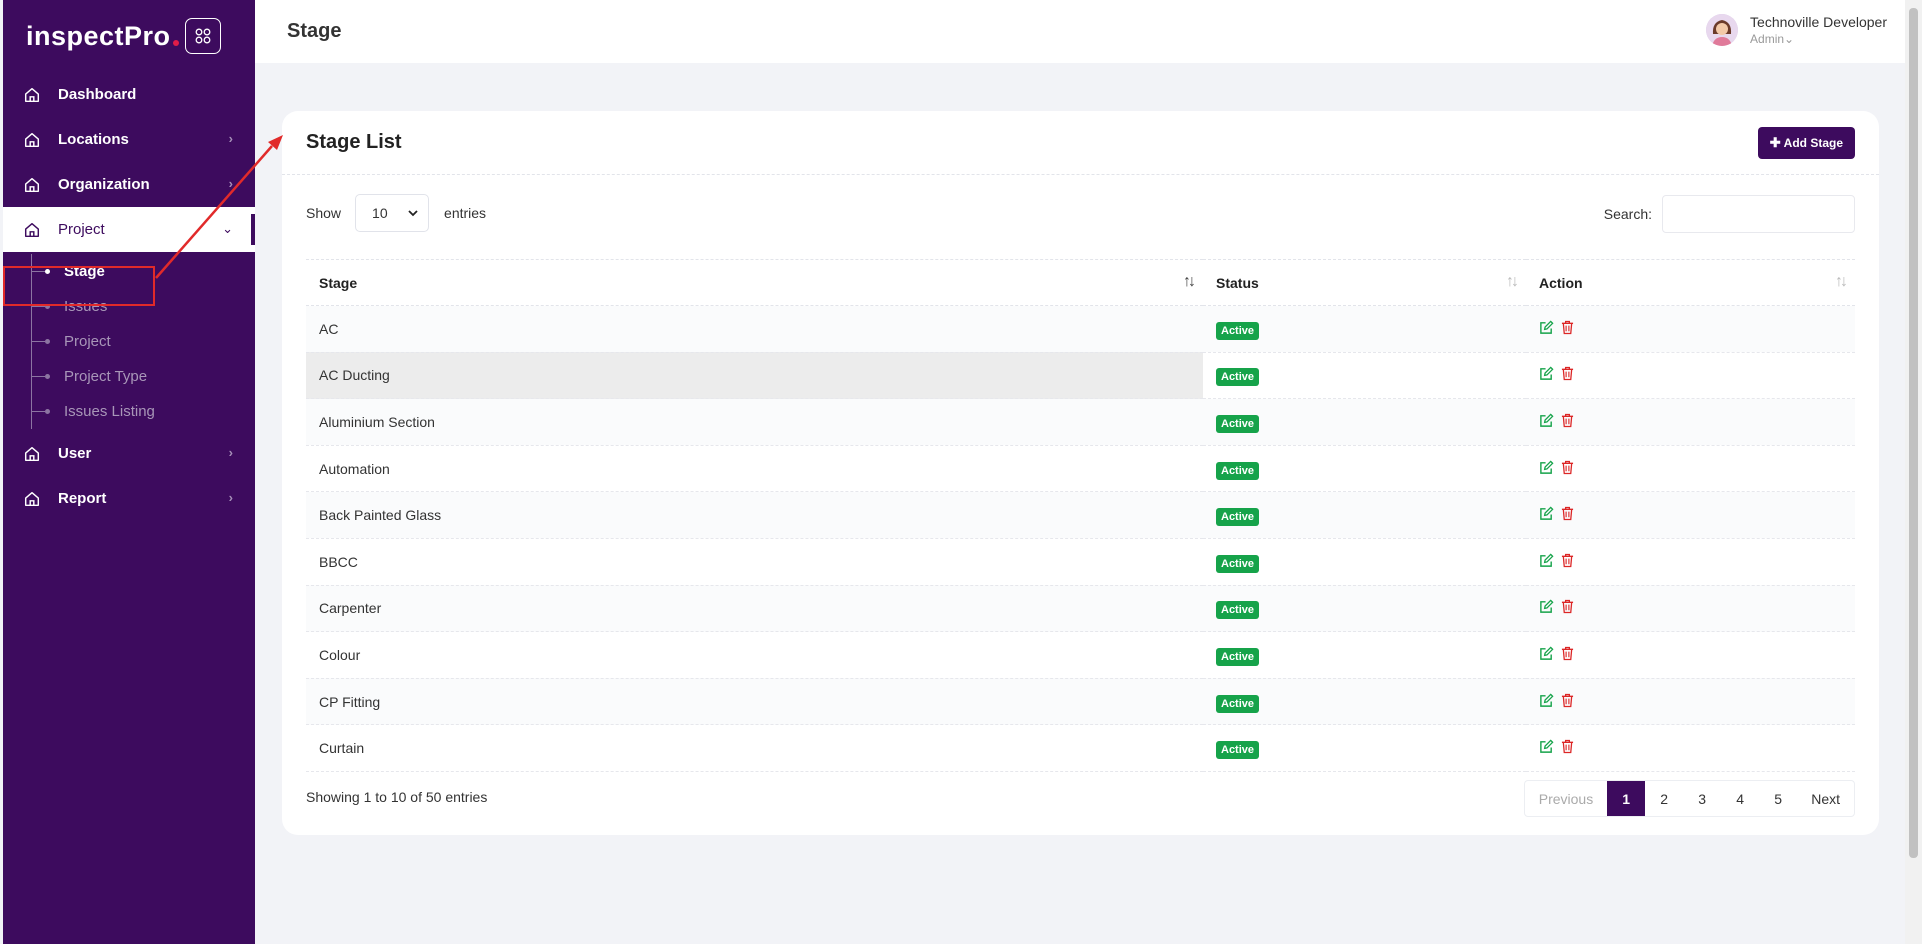 Image resolution: width=1922 pixels, height=944 pixels. What do you see at coordinates (1626, 798) in the screenshot?
I see `page-button-1: 1` at bounding box center [1626, 798].